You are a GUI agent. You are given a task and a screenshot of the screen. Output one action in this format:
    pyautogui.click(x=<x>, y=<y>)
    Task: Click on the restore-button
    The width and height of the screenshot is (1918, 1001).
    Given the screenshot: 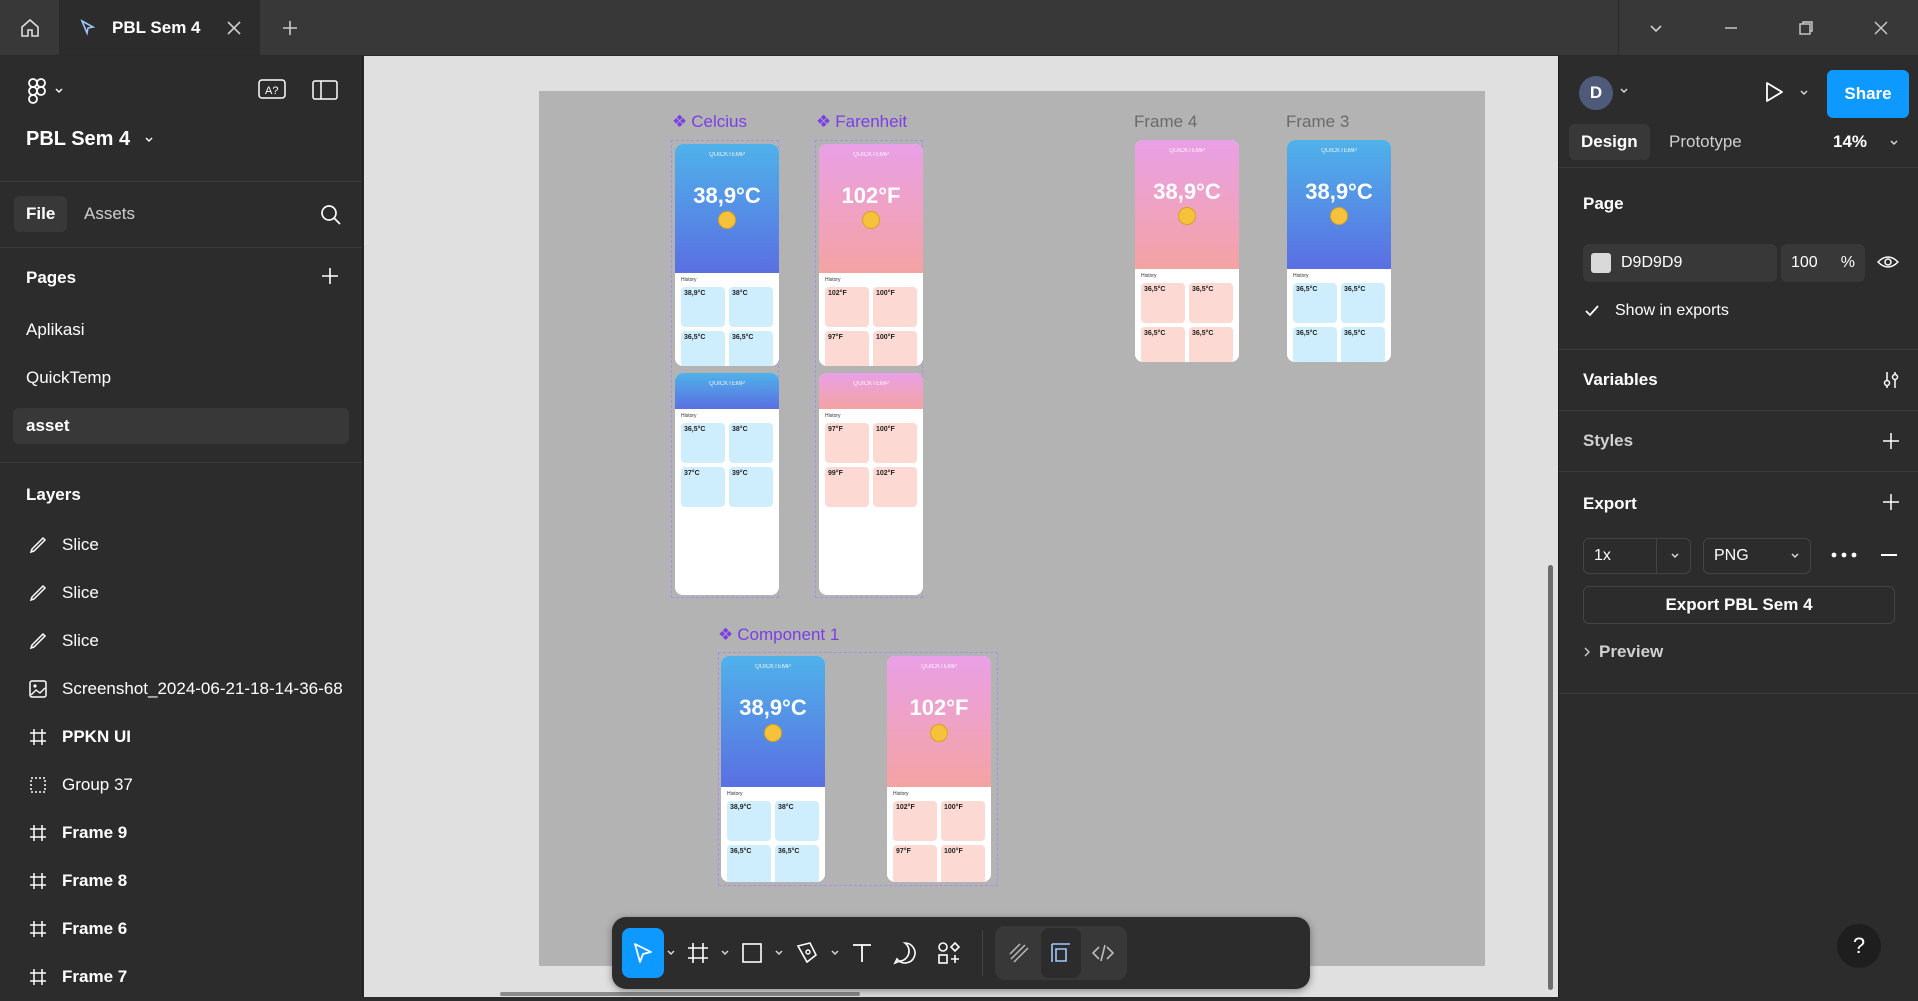 What is the action you would take?
    pyautogui.click(x=1805, y=27)
    